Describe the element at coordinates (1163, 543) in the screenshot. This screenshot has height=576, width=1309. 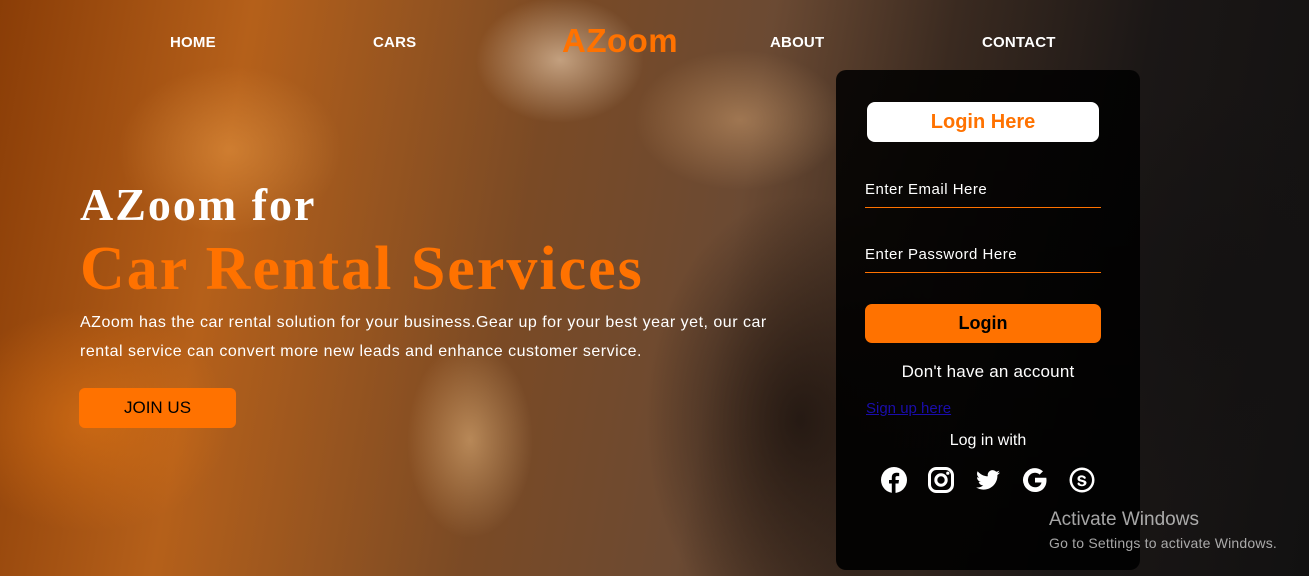
I see `activate-windows-subtitle: Go to Settings to activate Windows.` at that location.